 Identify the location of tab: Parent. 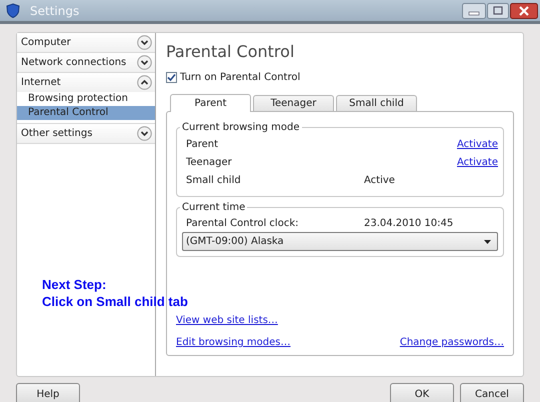
(210, 103).